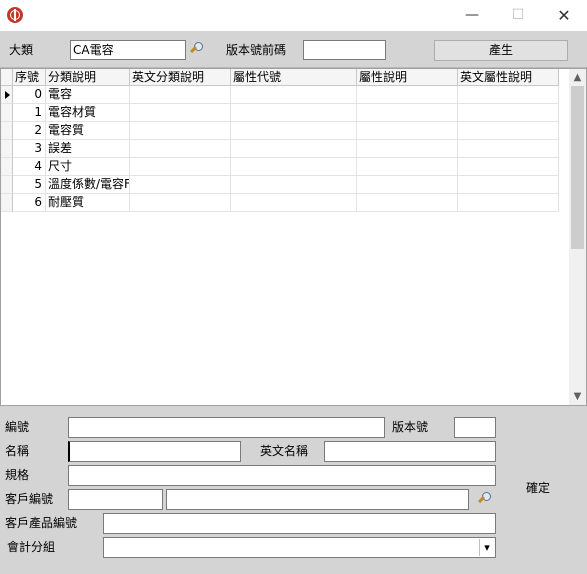  What do you see at coordinates (88, 185) in the screenshot?
I see `cell-desc: 溫度係數/電容F` at bounding box center [88, 185].